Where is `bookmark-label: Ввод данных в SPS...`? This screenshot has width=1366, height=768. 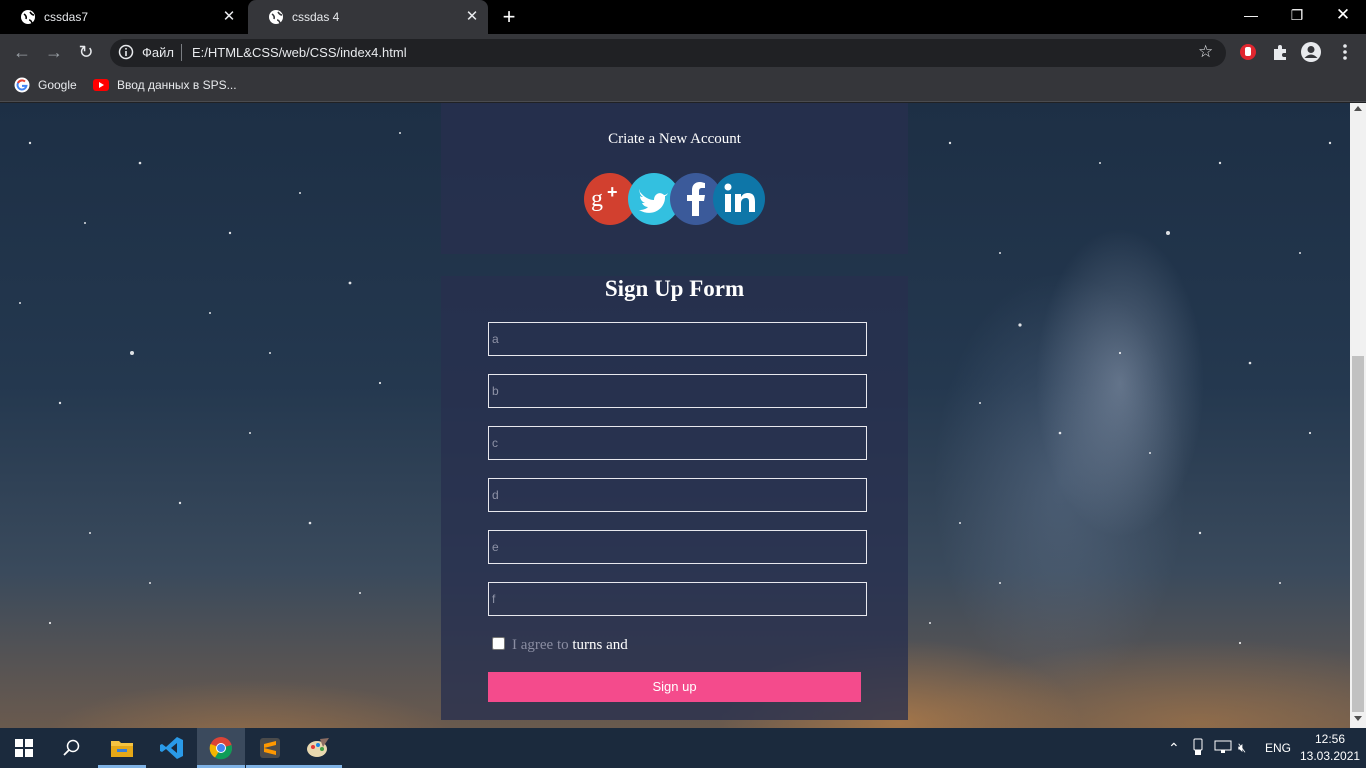 bookmark-label: Ввод данных в SPS... is located at coordinates (177, 85).